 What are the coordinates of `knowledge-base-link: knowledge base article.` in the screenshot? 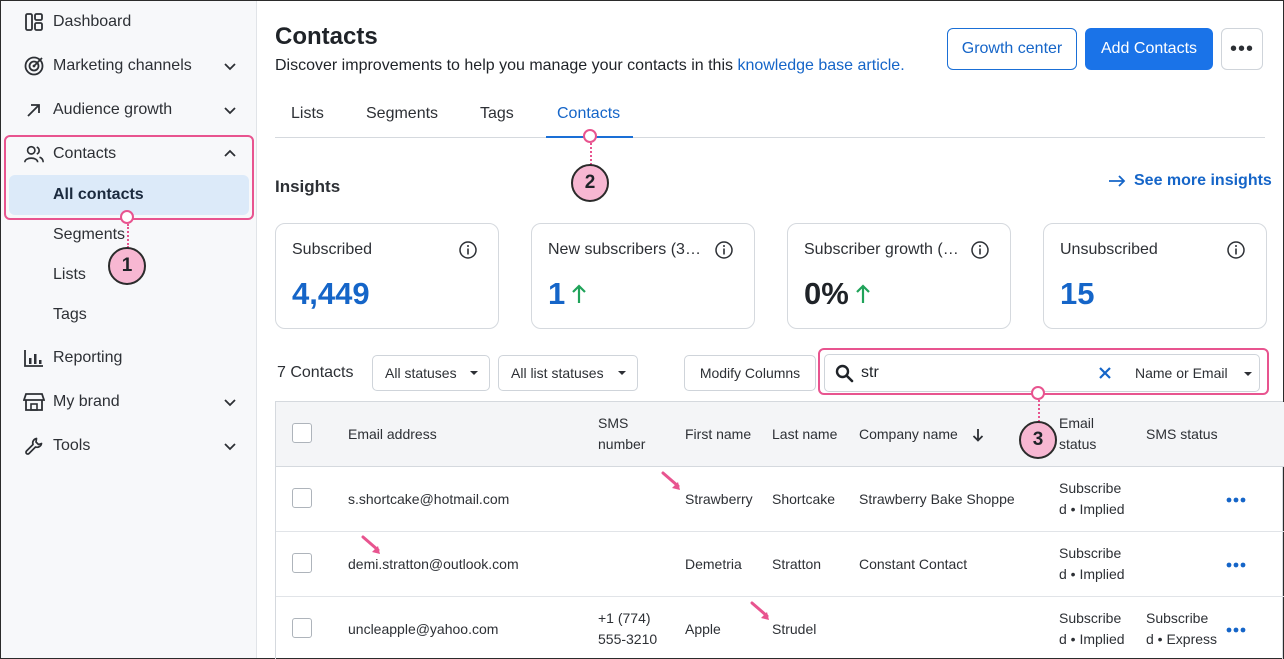 It's located at (820, 65).